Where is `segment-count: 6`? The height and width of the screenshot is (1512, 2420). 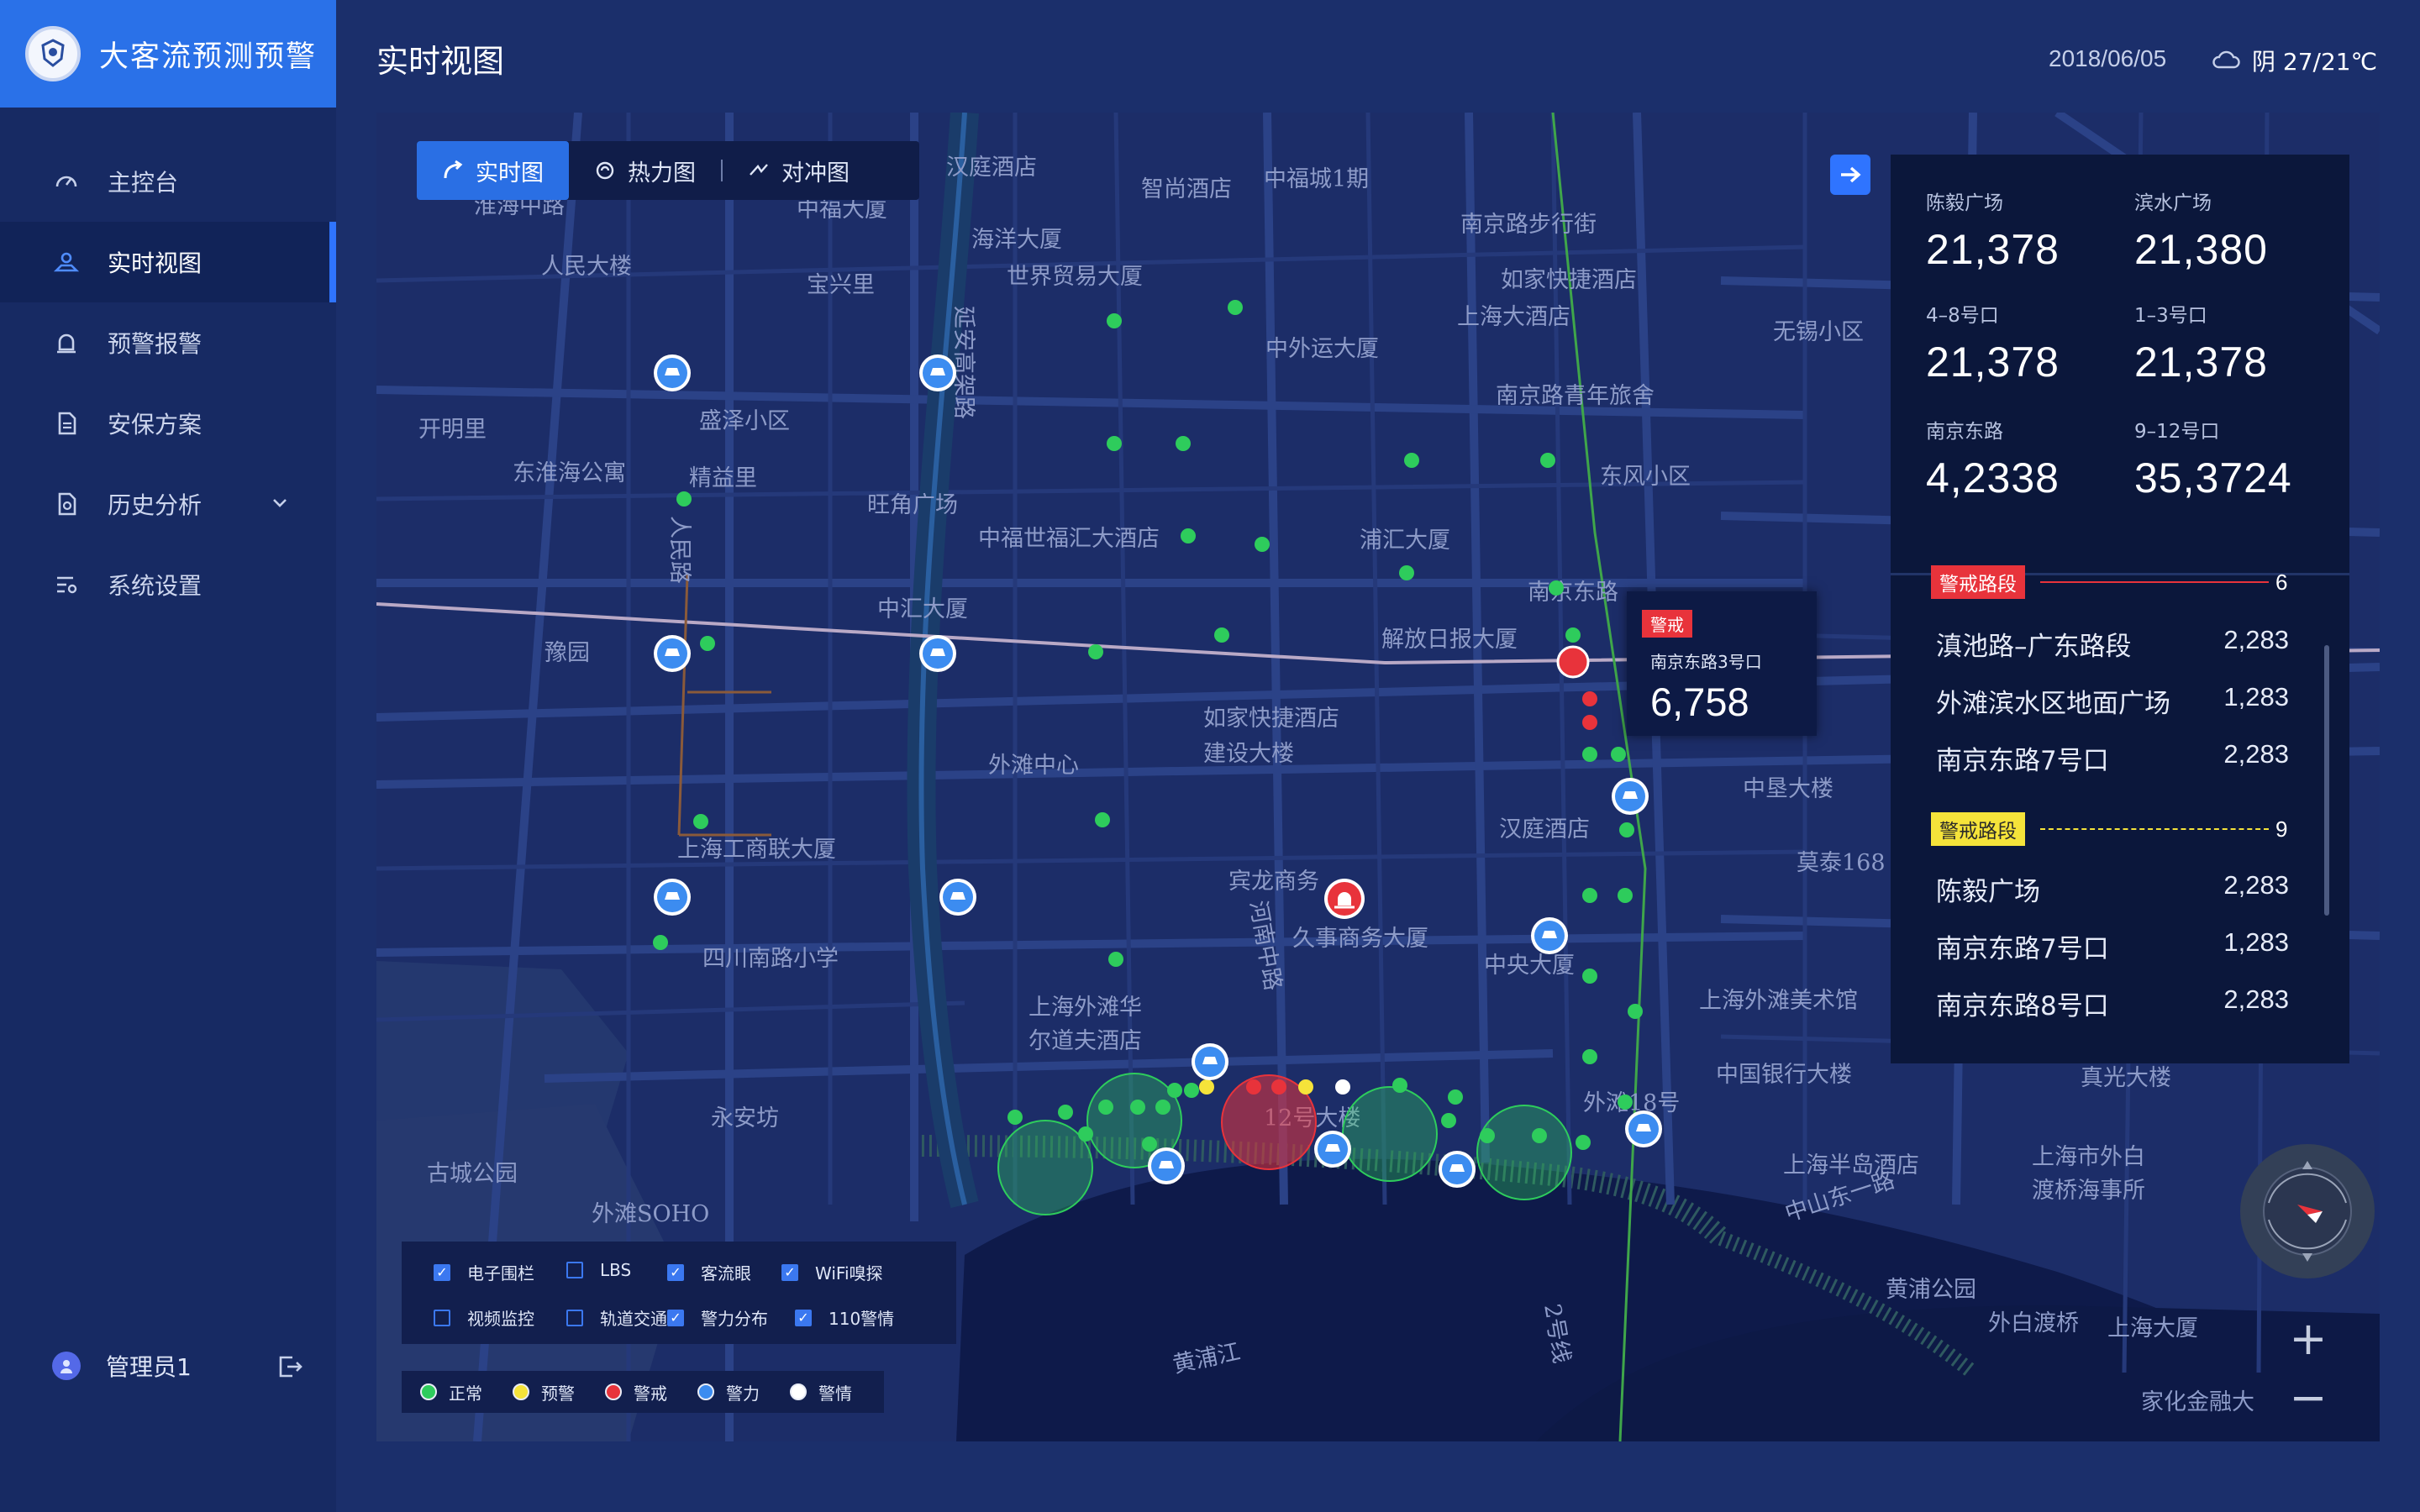 segment-count: 6 is located at coordinates (2281, 582).